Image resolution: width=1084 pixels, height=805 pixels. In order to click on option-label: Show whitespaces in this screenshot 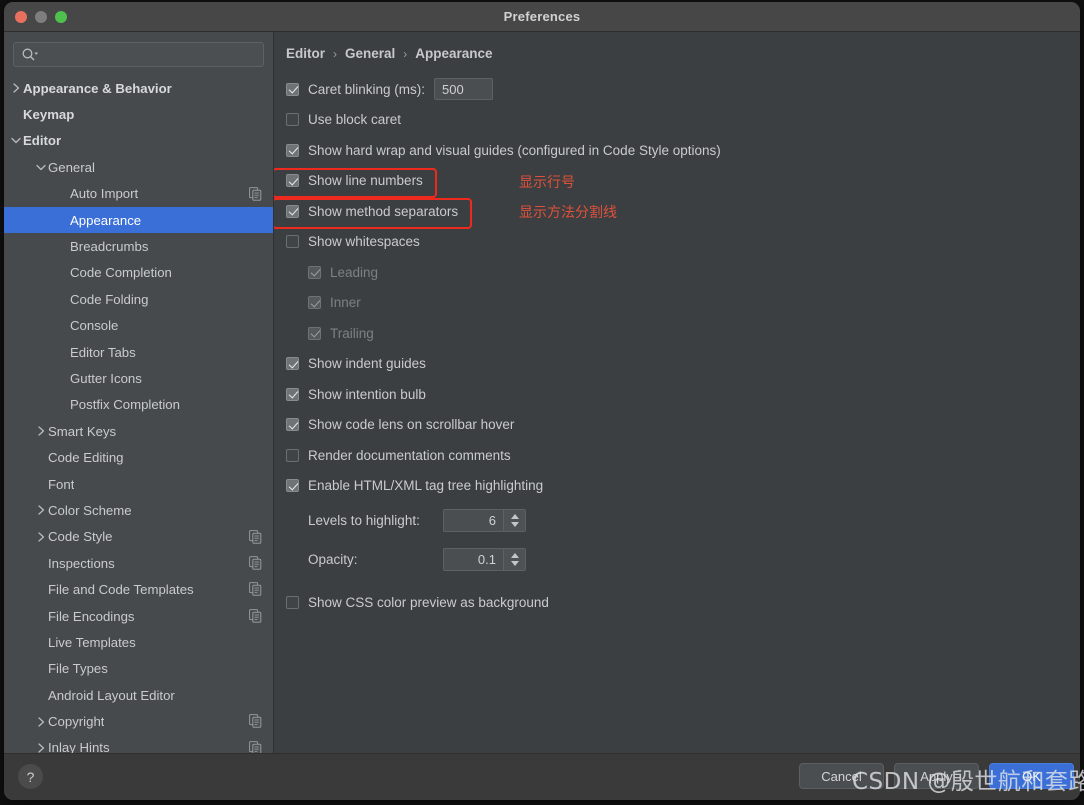, I will do `click(364, 242)`.